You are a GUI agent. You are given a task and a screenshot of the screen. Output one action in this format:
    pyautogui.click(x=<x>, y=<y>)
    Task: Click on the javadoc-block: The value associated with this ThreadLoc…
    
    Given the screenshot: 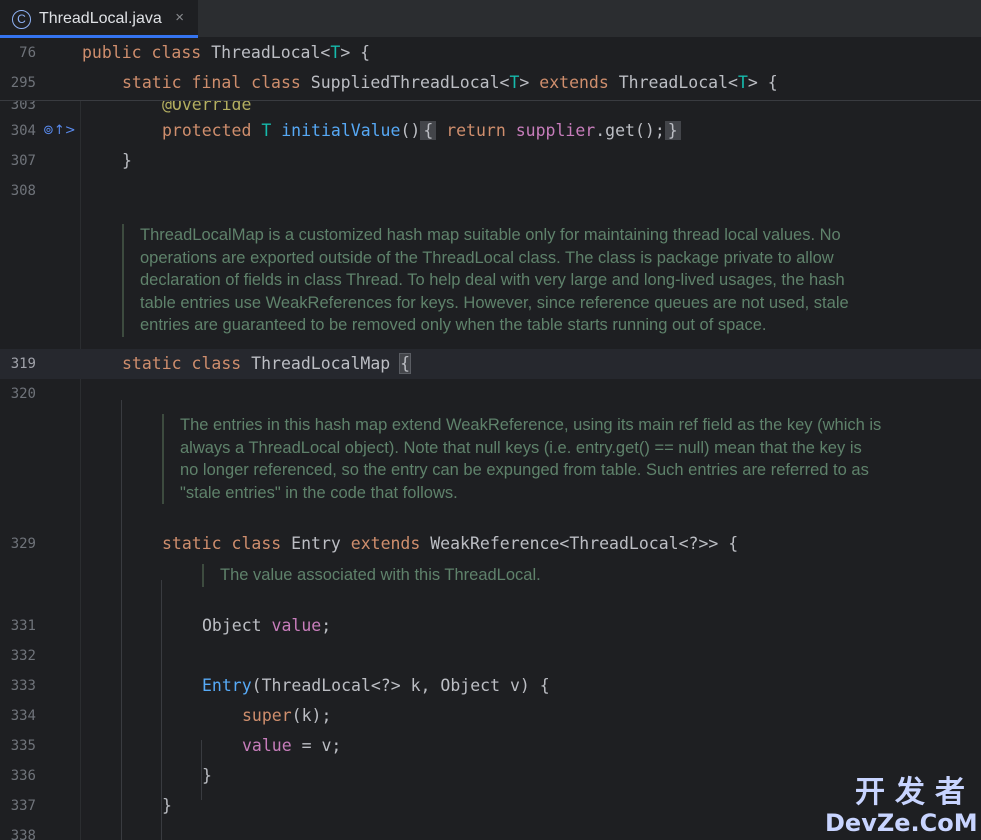 What is the action you would take?
    pyautogui.click(x=452, y=575)
    